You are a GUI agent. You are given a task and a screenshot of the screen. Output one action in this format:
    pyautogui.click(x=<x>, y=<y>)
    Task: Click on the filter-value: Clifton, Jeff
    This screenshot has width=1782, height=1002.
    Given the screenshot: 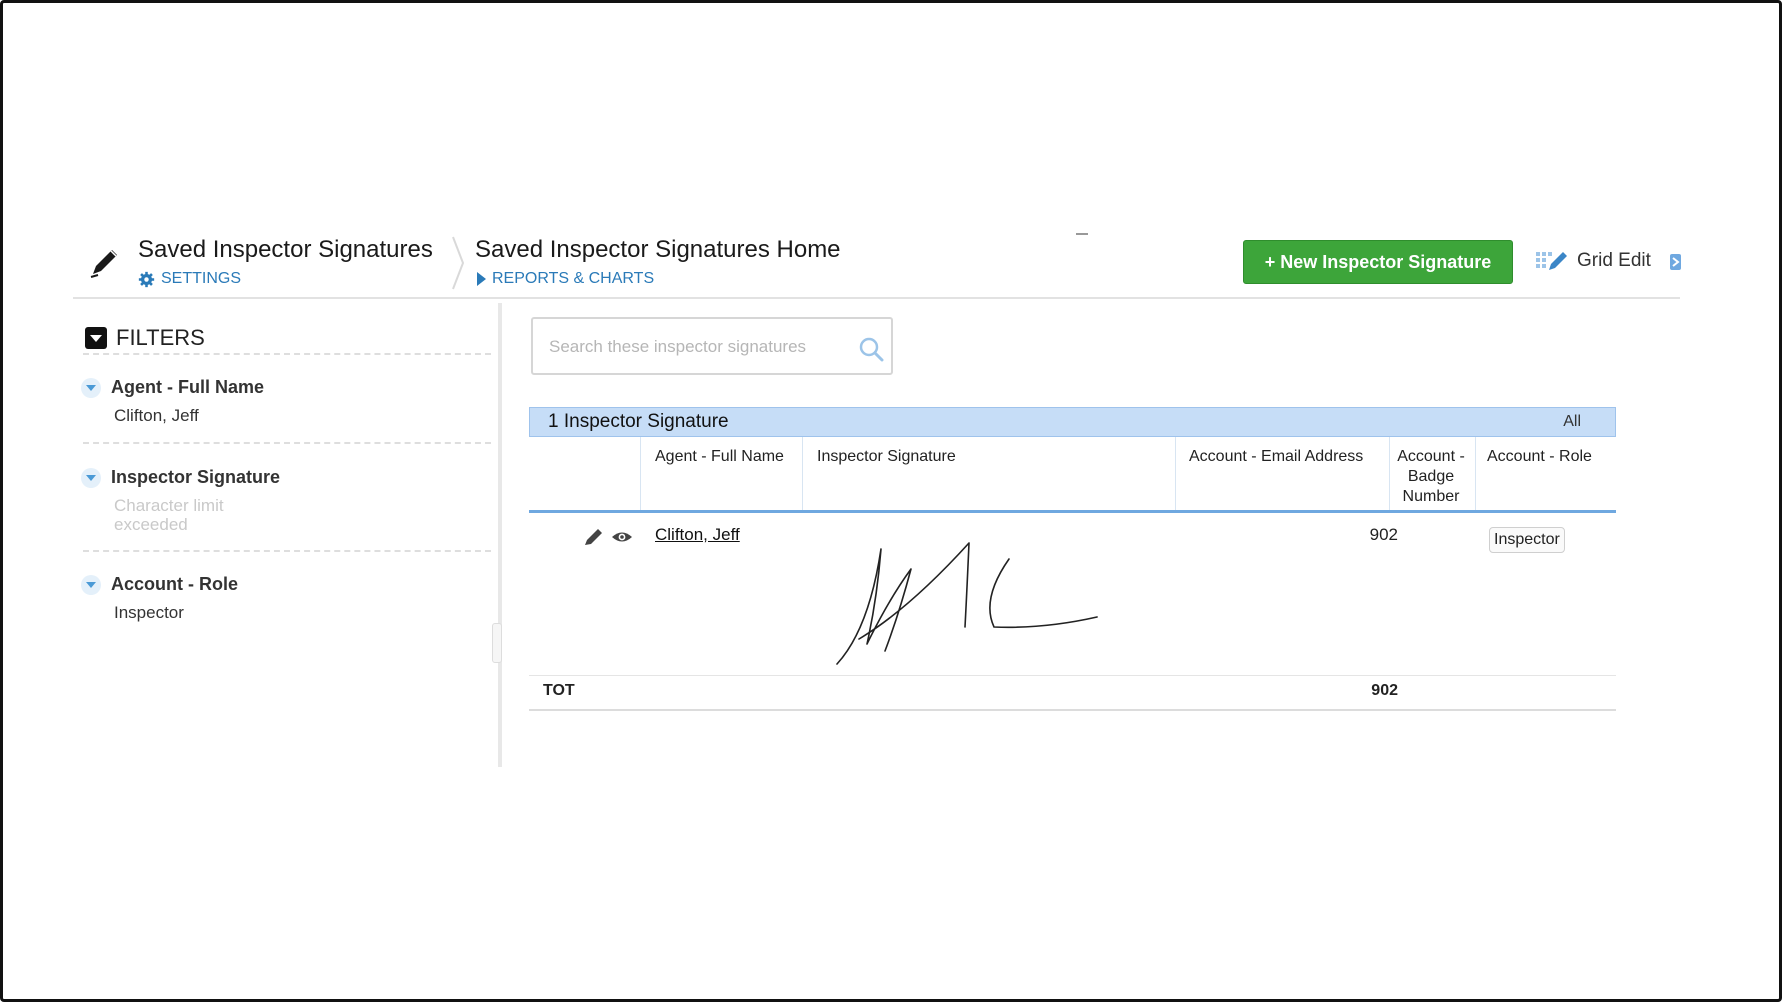 What is the action you would take?
    pyautogui.click(x=156, y=415)
    